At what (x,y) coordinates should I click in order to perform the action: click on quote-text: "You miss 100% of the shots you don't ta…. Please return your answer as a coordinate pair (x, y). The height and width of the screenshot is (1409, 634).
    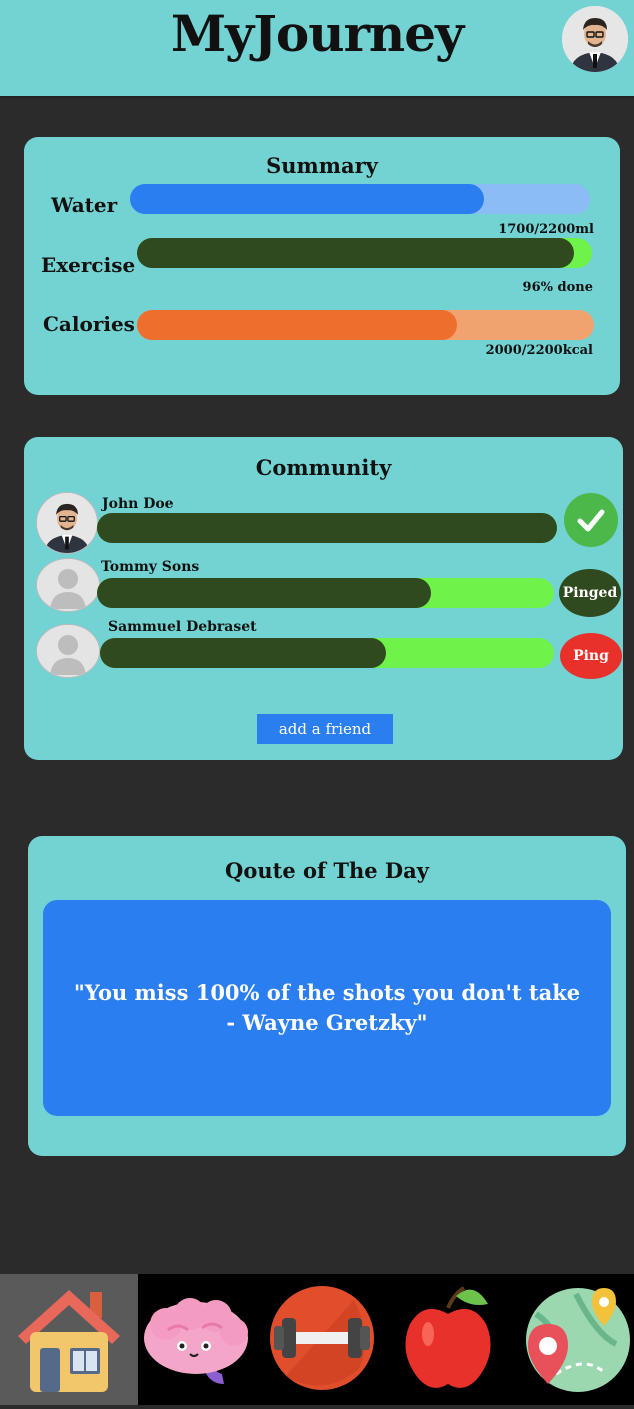
    Looking at the image, I should click on (327, 1007).